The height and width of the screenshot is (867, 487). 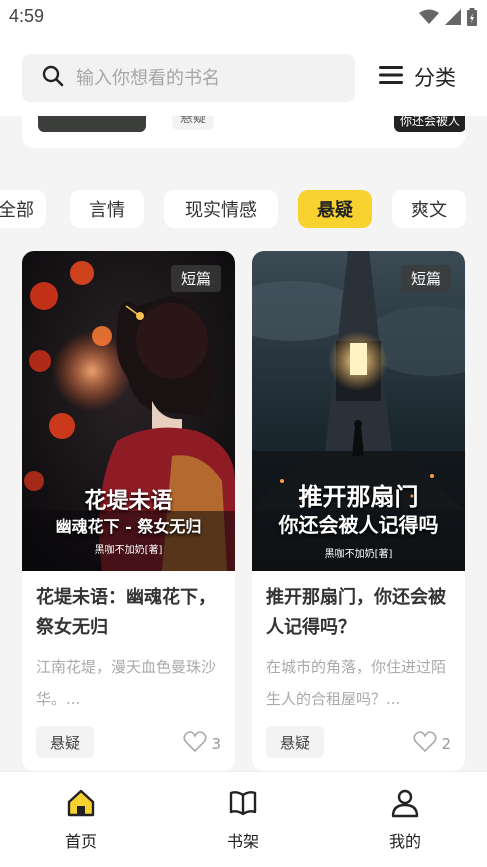 I want to click on status-icons, so click(x=448, y=19).